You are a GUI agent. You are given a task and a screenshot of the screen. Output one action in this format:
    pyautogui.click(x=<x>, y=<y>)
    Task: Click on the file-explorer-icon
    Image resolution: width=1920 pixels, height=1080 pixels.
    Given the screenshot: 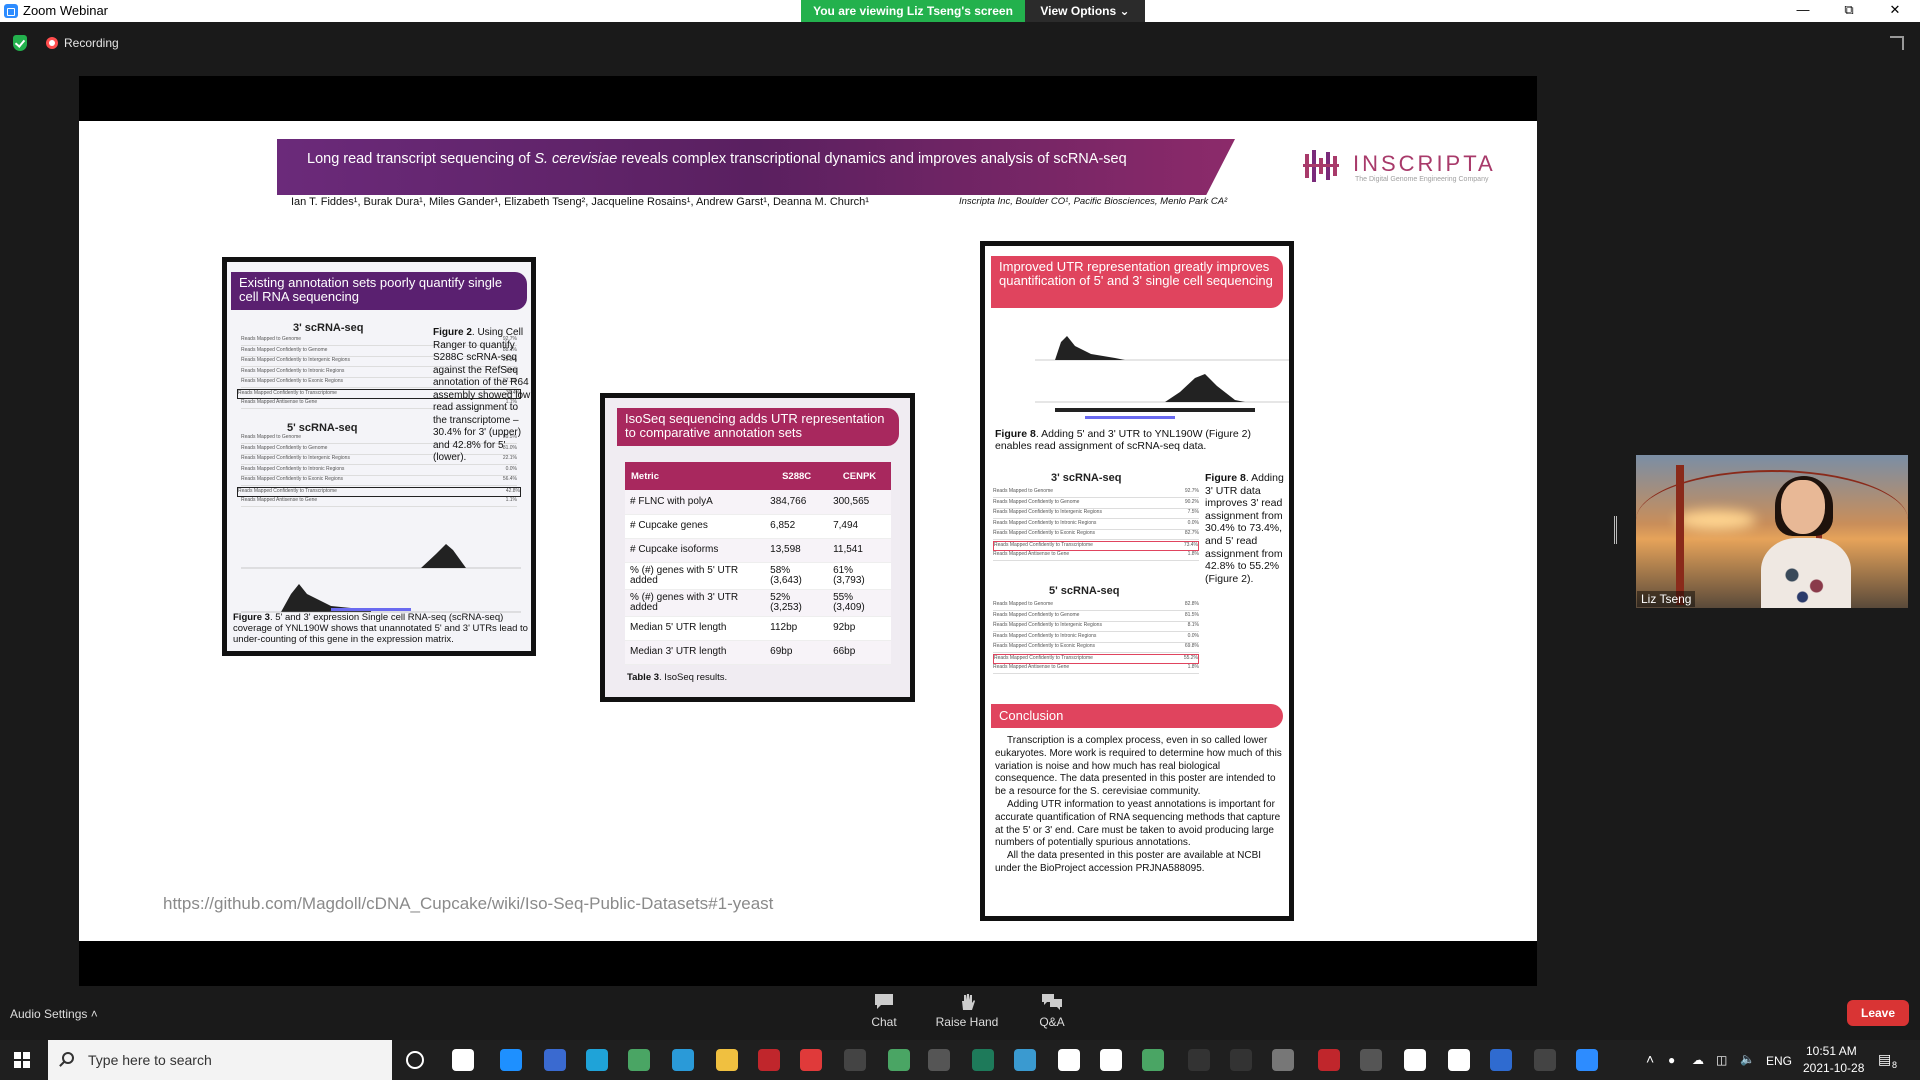 What is the action you would take?
    pyautogui.click(x=727, y=1060)
    